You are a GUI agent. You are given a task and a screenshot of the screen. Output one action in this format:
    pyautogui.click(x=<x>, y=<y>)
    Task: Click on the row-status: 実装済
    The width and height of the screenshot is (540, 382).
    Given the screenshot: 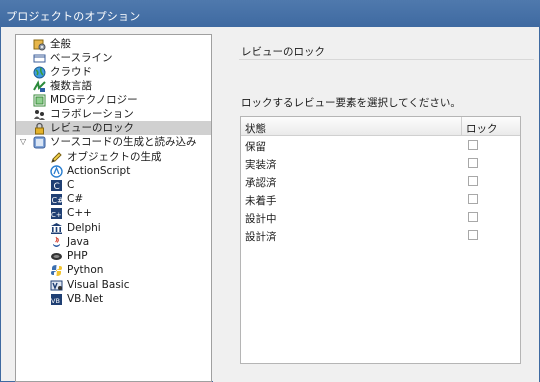 What is the action you would take?
    pyautogui.click(x=261, y=165)
    